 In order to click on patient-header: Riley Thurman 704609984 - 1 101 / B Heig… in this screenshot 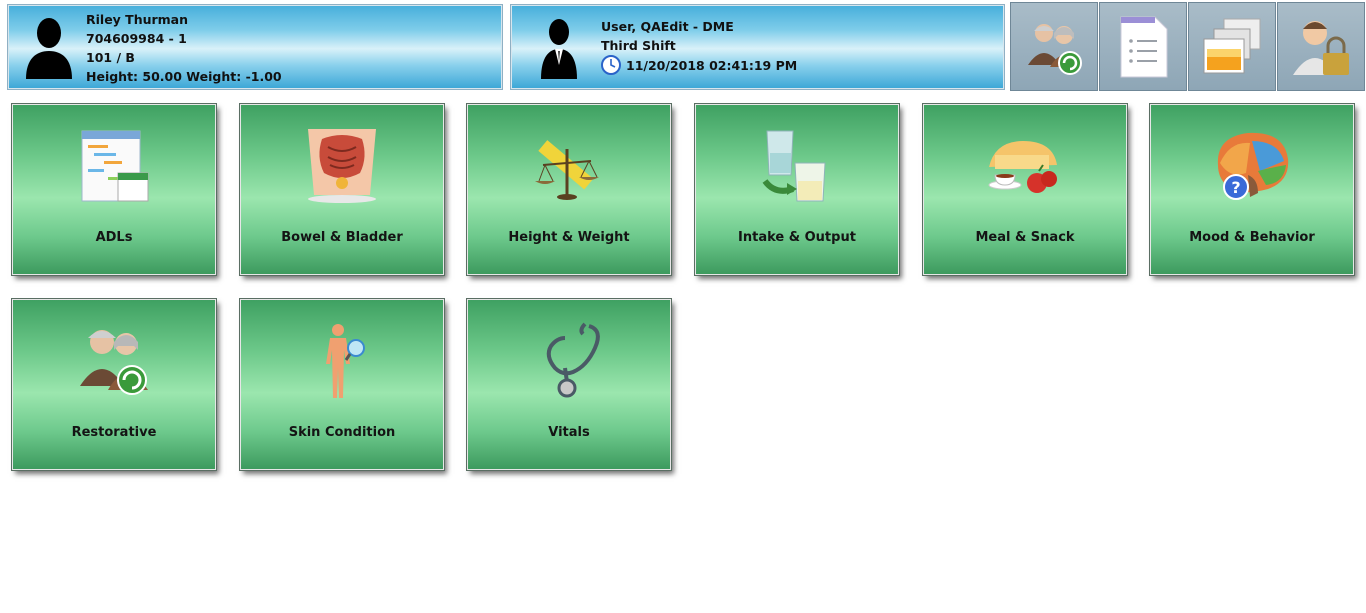, I will do `click(255, 47)`.